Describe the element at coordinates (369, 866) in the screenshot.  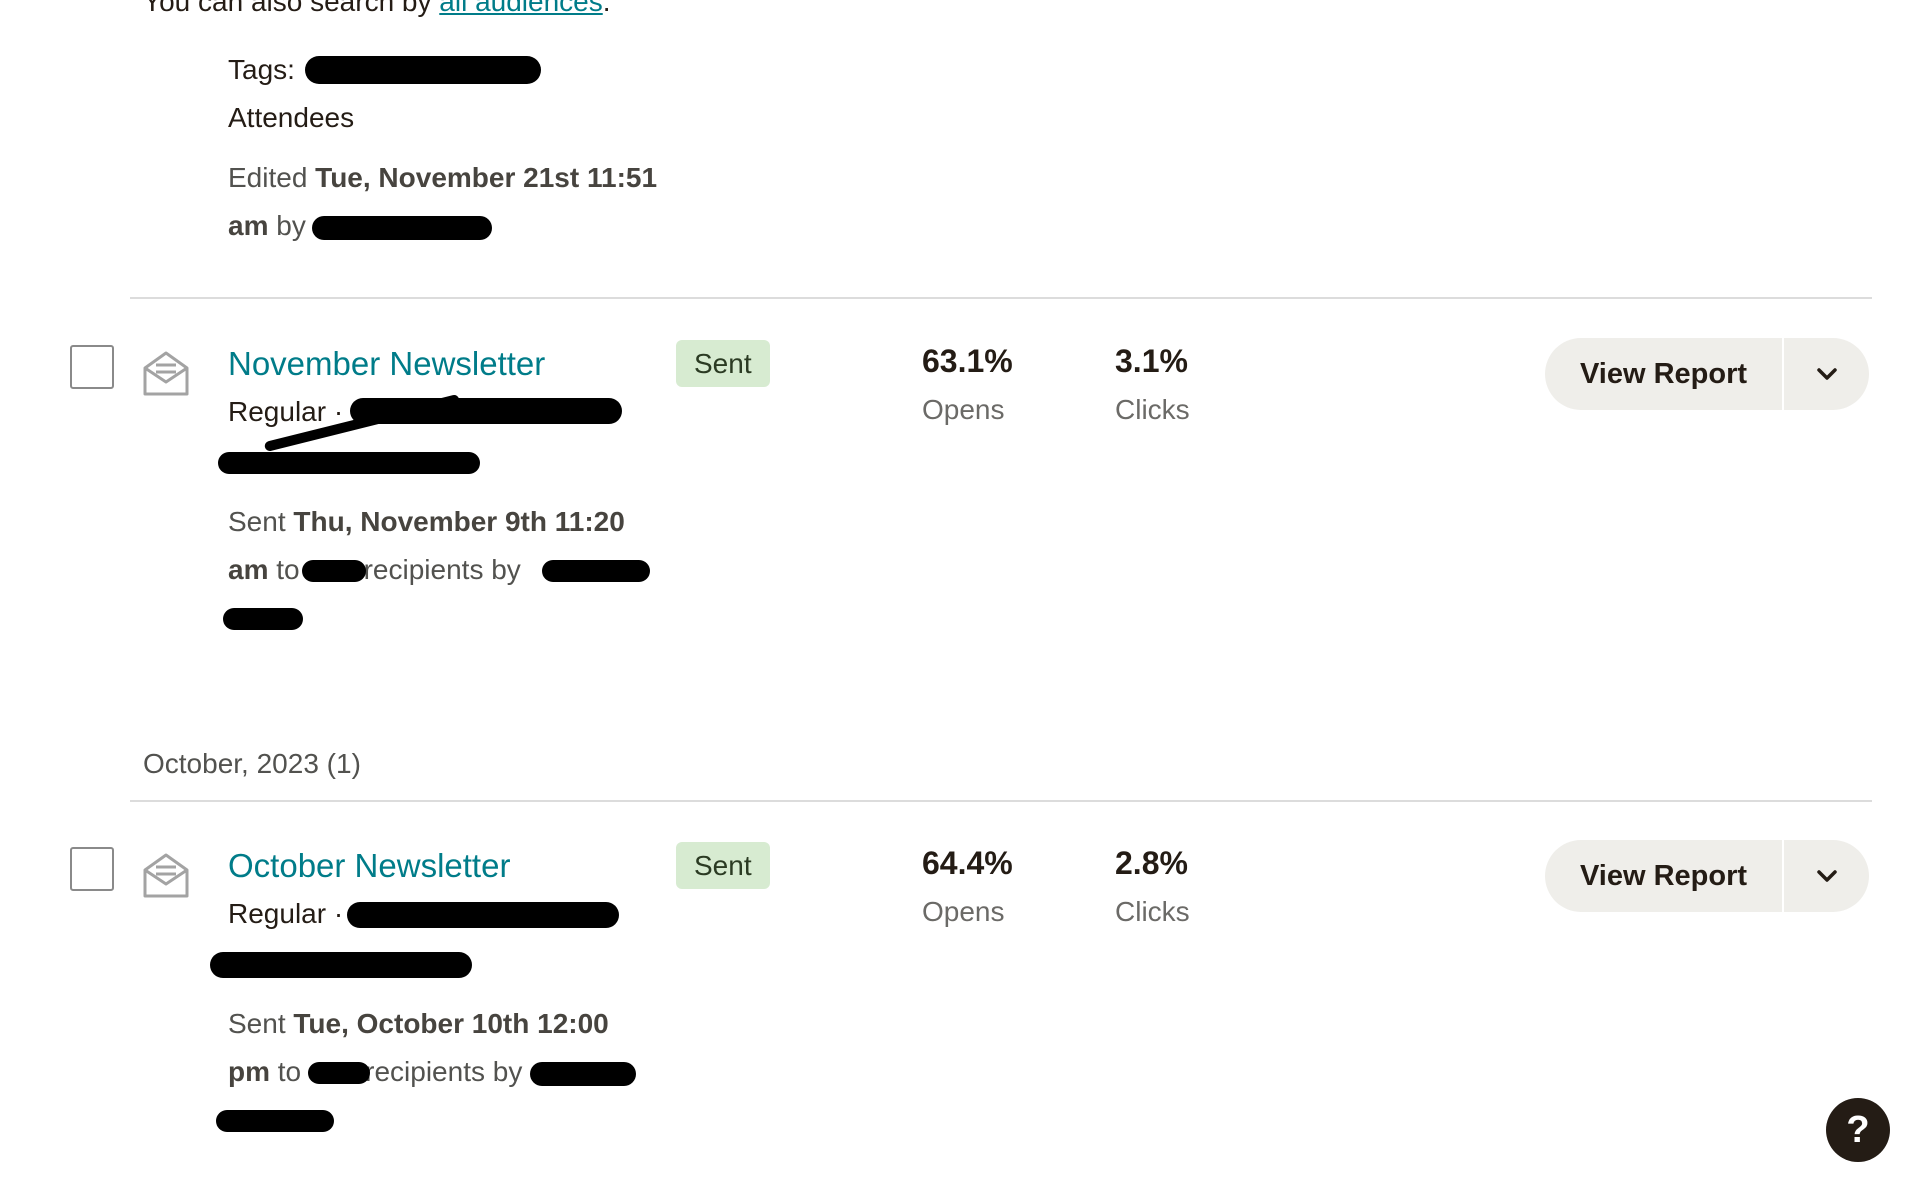
I see `campaign-title-link: October Newsletter` at that location.